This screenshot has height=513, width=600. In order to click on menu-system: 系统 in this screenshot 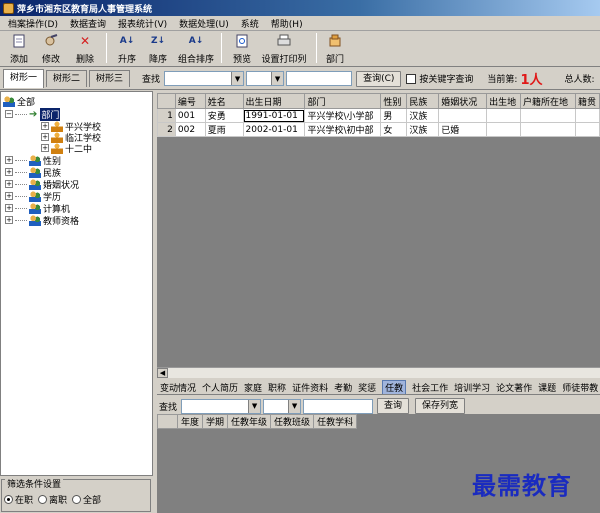, I will do `click(250, 23)`.